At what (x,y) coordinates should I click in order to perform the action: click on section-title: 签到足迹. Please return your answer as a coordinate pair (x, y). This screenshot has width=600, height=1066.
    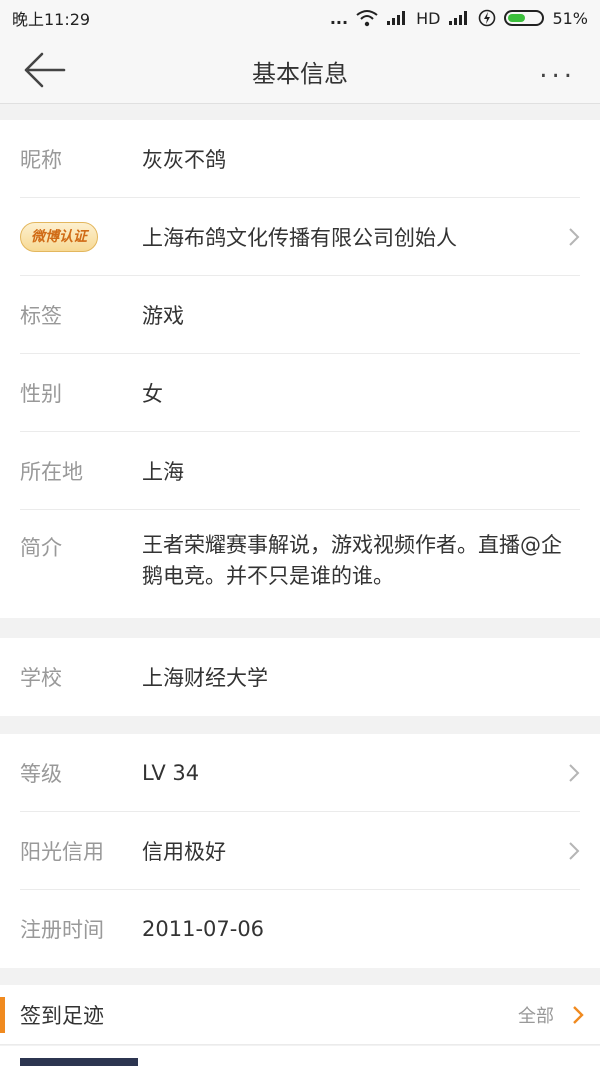
    Looking at the image, I should click on (62, 1015).